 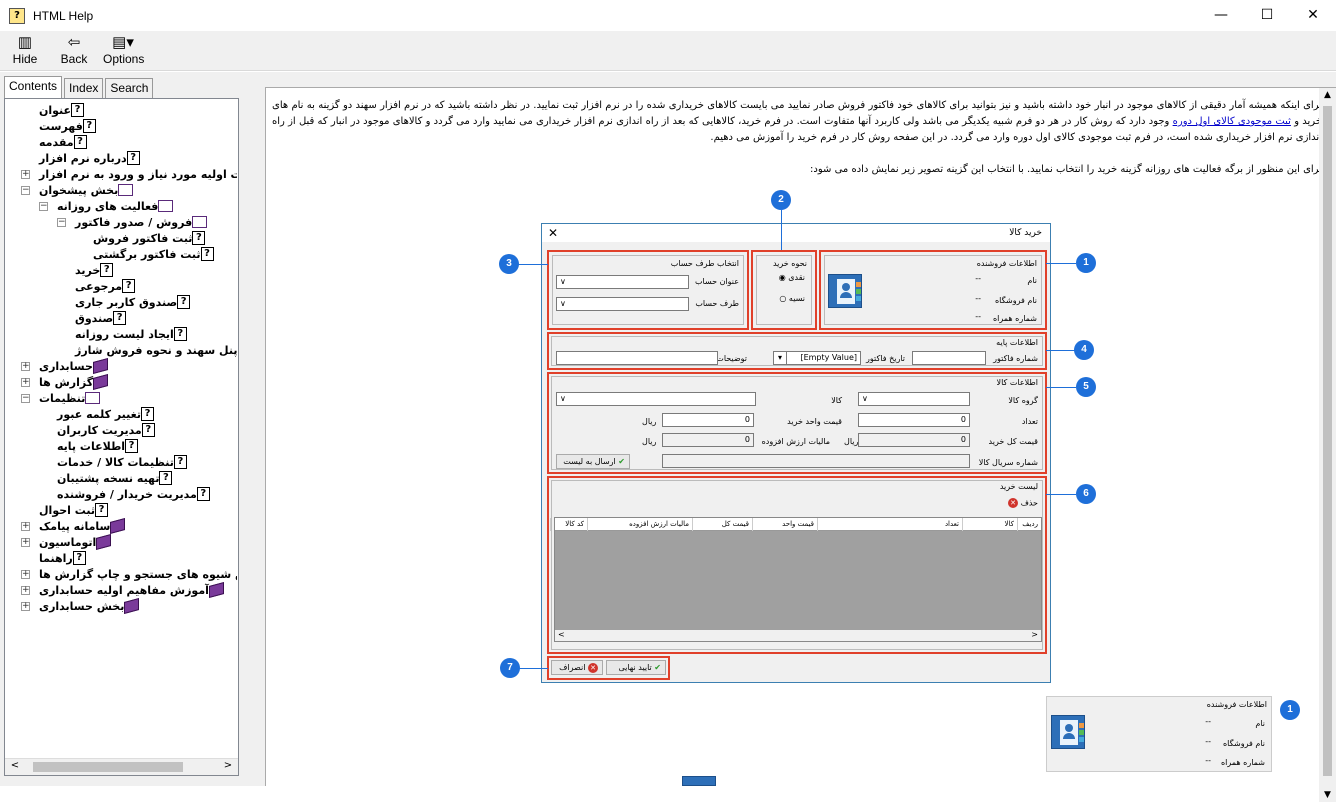 What do you see at coordinates (79, 190) in the screenshot?
I see `tree-item-label: بخش پیشخوان` at bounding box center [79, 190].